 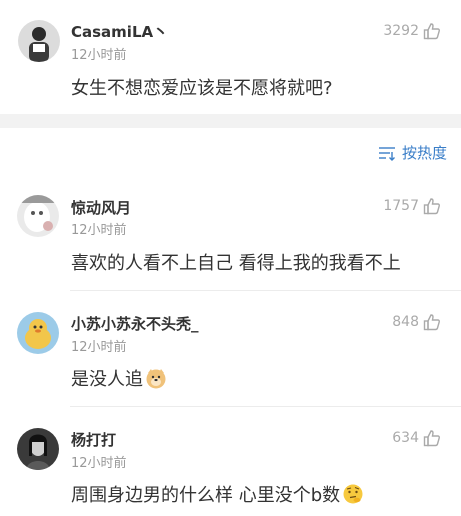 I want to click on comment-content: 是没人追, so click(x=119, y=380).